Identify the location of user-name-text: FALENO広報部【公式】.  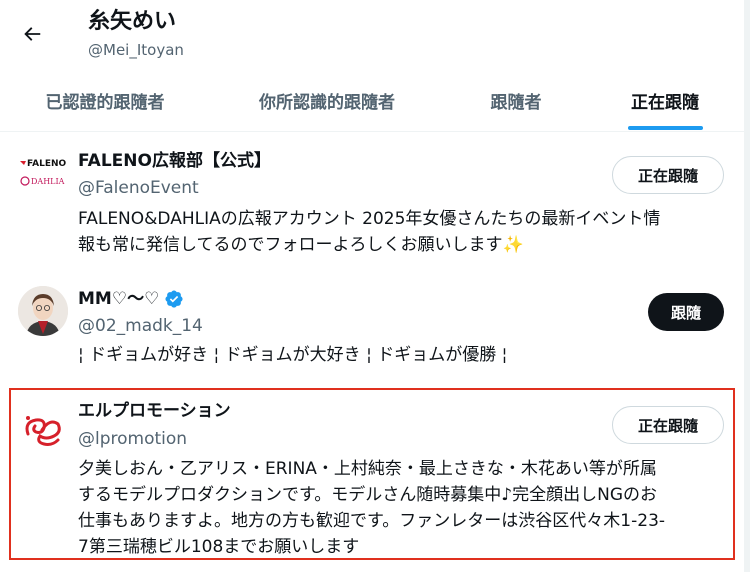
(174, 161).